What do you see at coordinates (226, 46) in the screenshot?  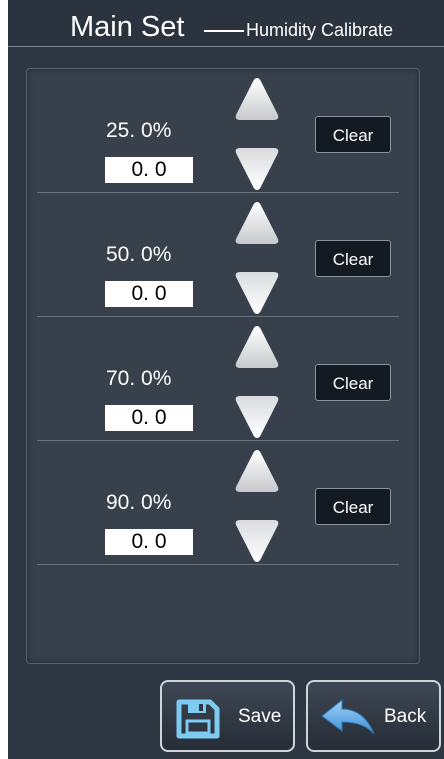 I see `header-divider` at bounding box center [226, 46].